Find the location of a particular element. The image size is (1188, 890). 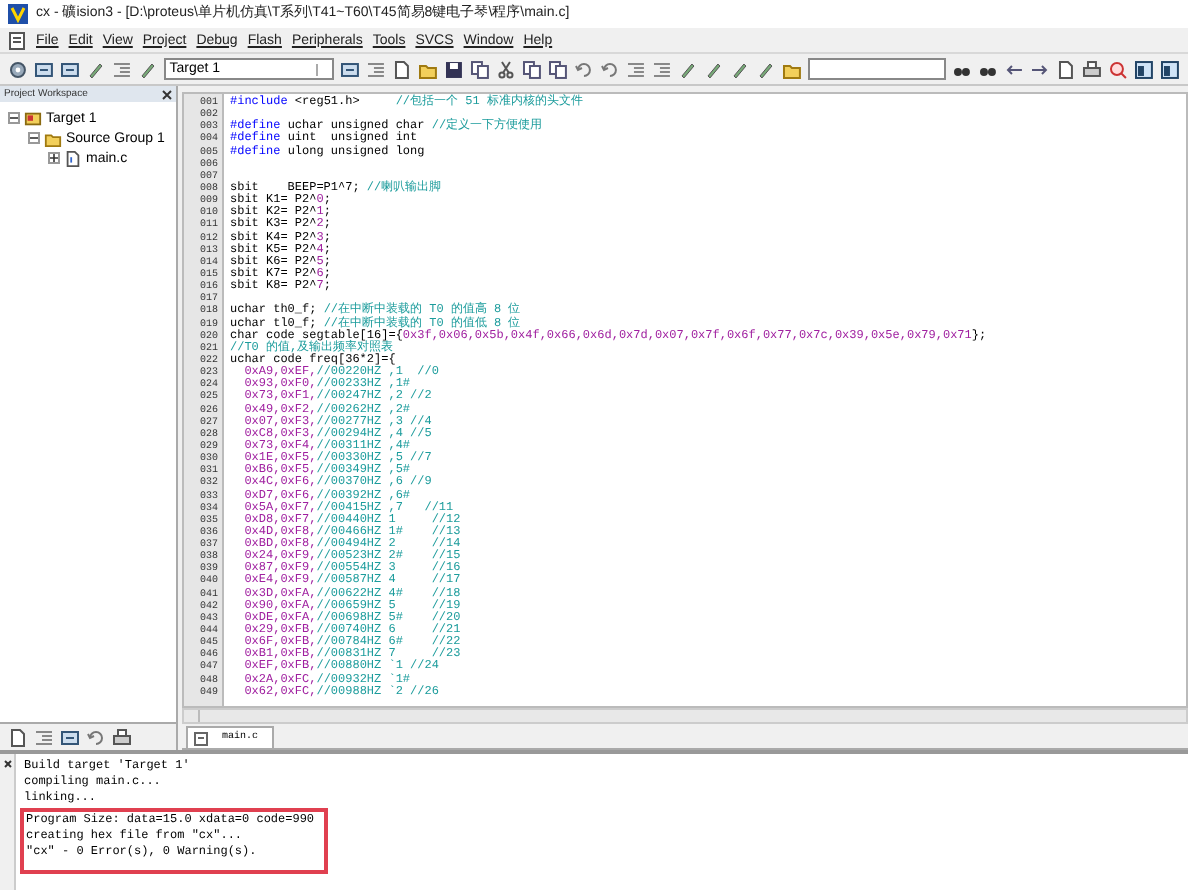

outdent-icon is located at coordinates (661, 69).